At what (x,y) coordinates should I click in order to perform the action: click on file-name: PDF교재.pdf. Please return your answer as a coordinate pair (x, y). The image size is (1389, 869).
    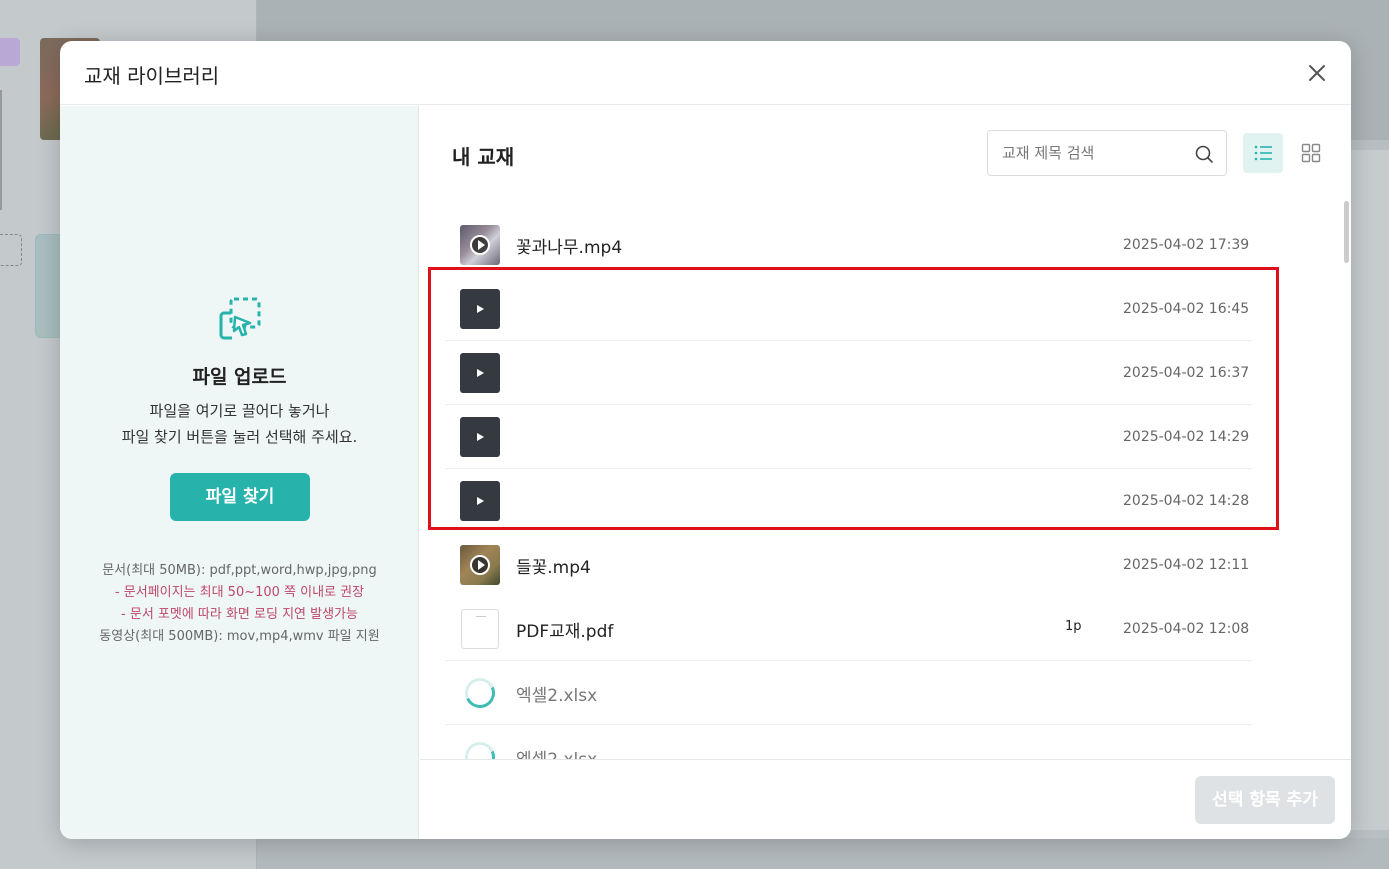
    Looking at the image, I should click on (565, 632).